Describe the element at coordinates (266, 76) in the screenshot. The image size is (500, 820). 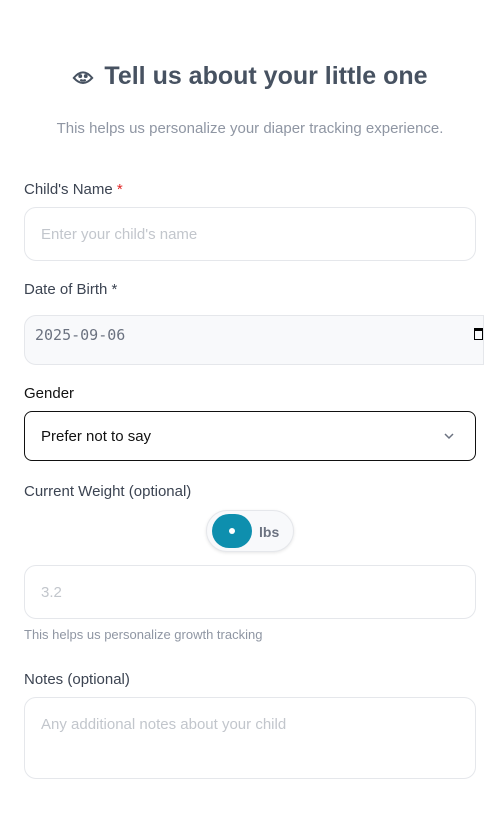
I see `title-text: Tell us about your little one` at that location.